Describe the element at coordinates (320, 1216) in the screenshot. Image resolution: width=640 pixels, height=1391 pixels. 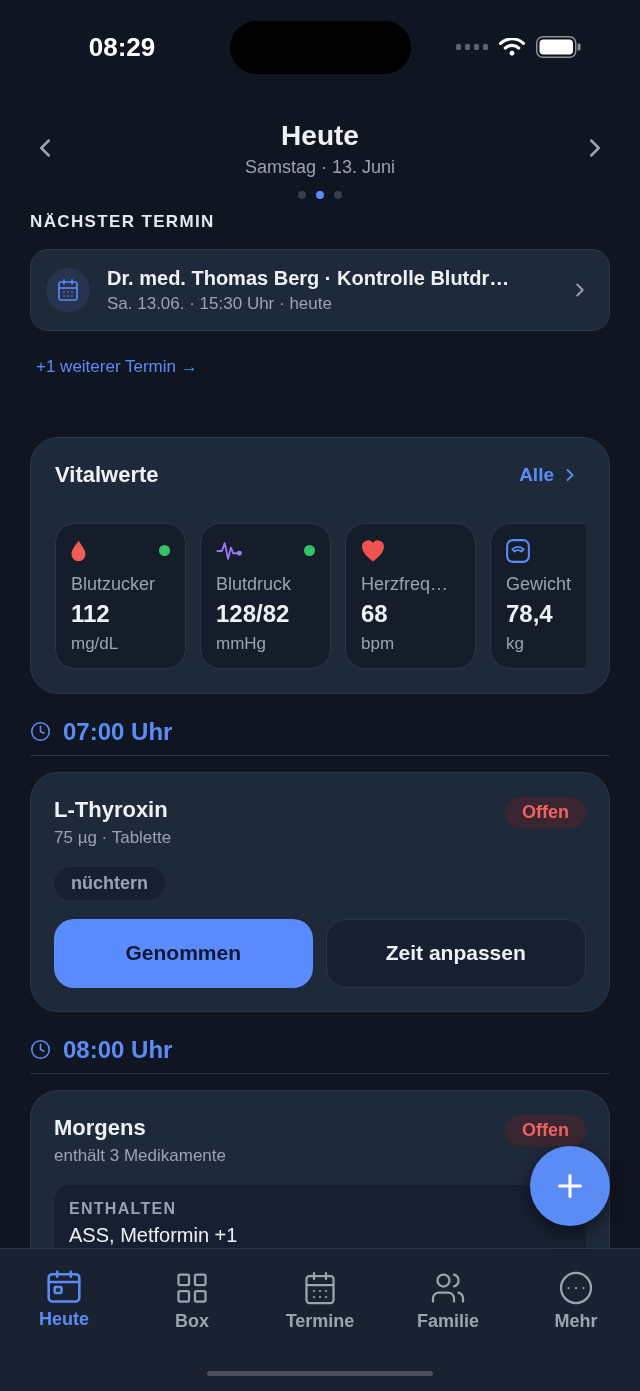
I see `contents-panel: ENTHALTEN ASS, Metformin +1` at that location.